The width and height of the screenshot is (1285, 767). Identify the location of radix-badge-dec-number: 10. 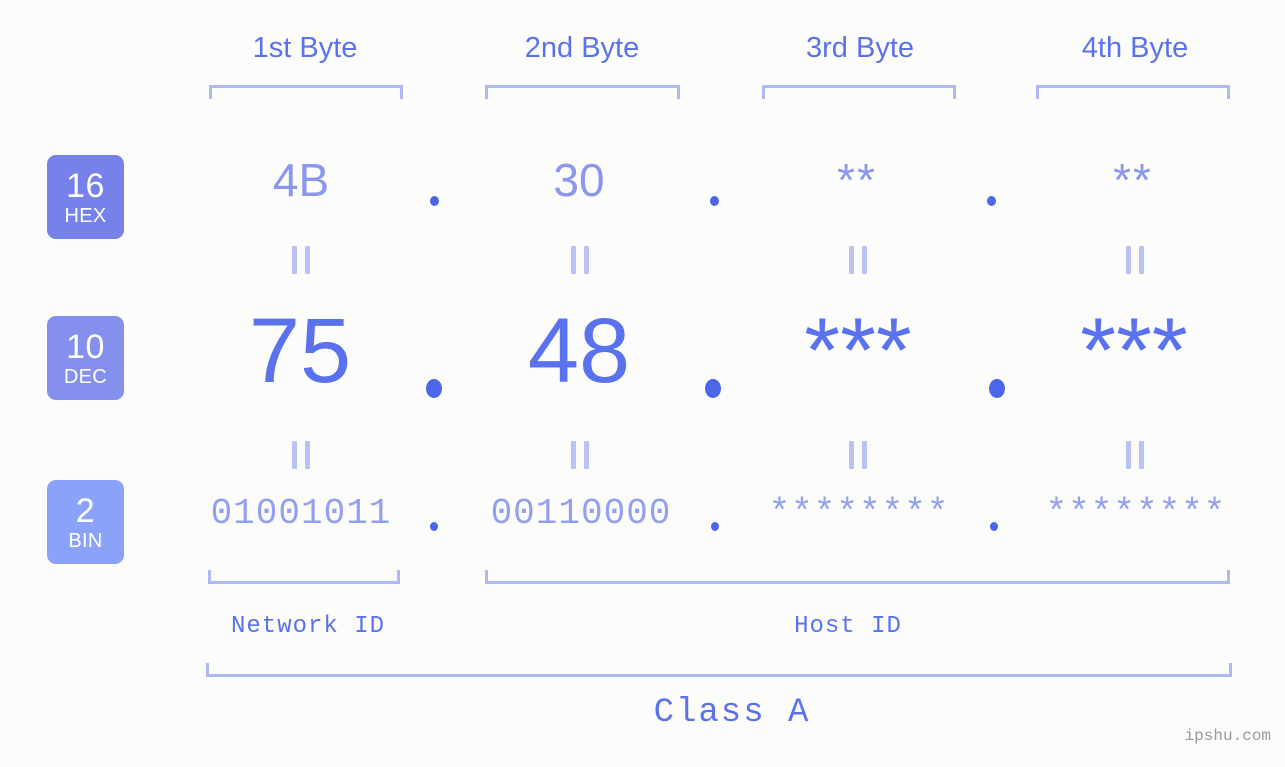
(85, 346).